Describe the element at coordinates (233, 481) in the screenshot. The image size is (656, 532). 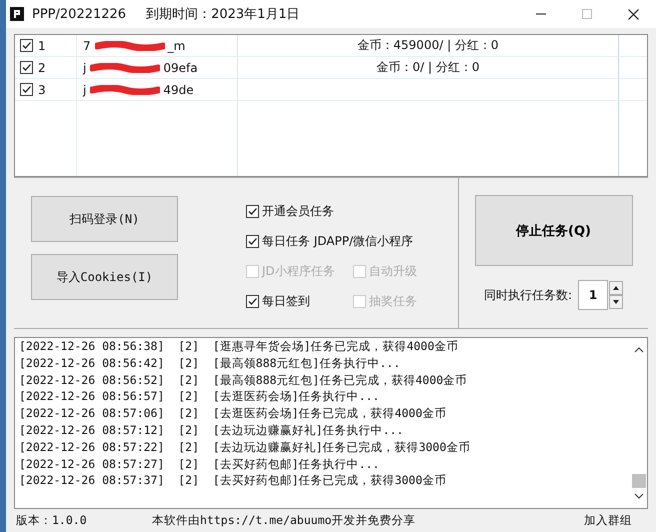
I see `log-line: [2022-12-26 08:57:37] [2] [去买好药包邮]任务已完成，获得3000金币` at that location.